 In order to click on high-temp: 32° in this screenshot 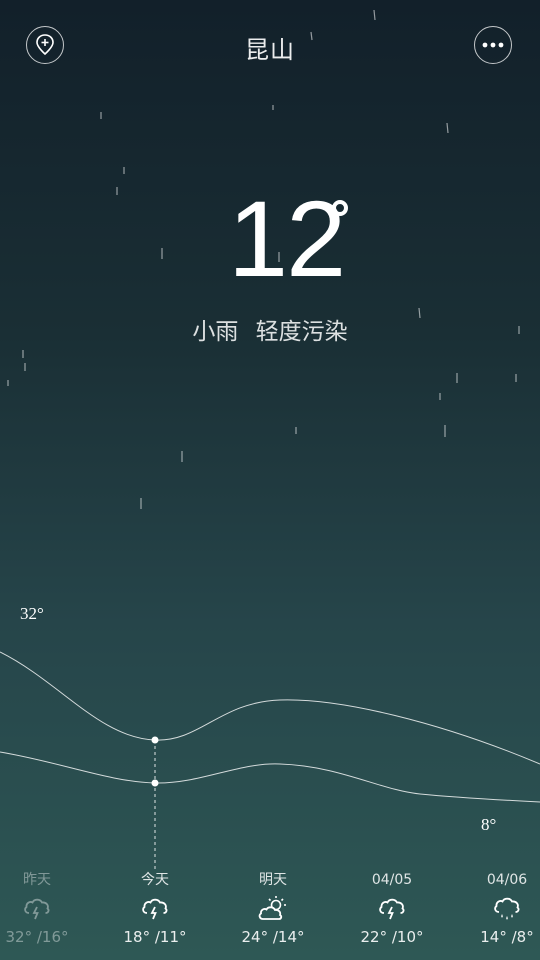, I will do `click(19, 937)`.